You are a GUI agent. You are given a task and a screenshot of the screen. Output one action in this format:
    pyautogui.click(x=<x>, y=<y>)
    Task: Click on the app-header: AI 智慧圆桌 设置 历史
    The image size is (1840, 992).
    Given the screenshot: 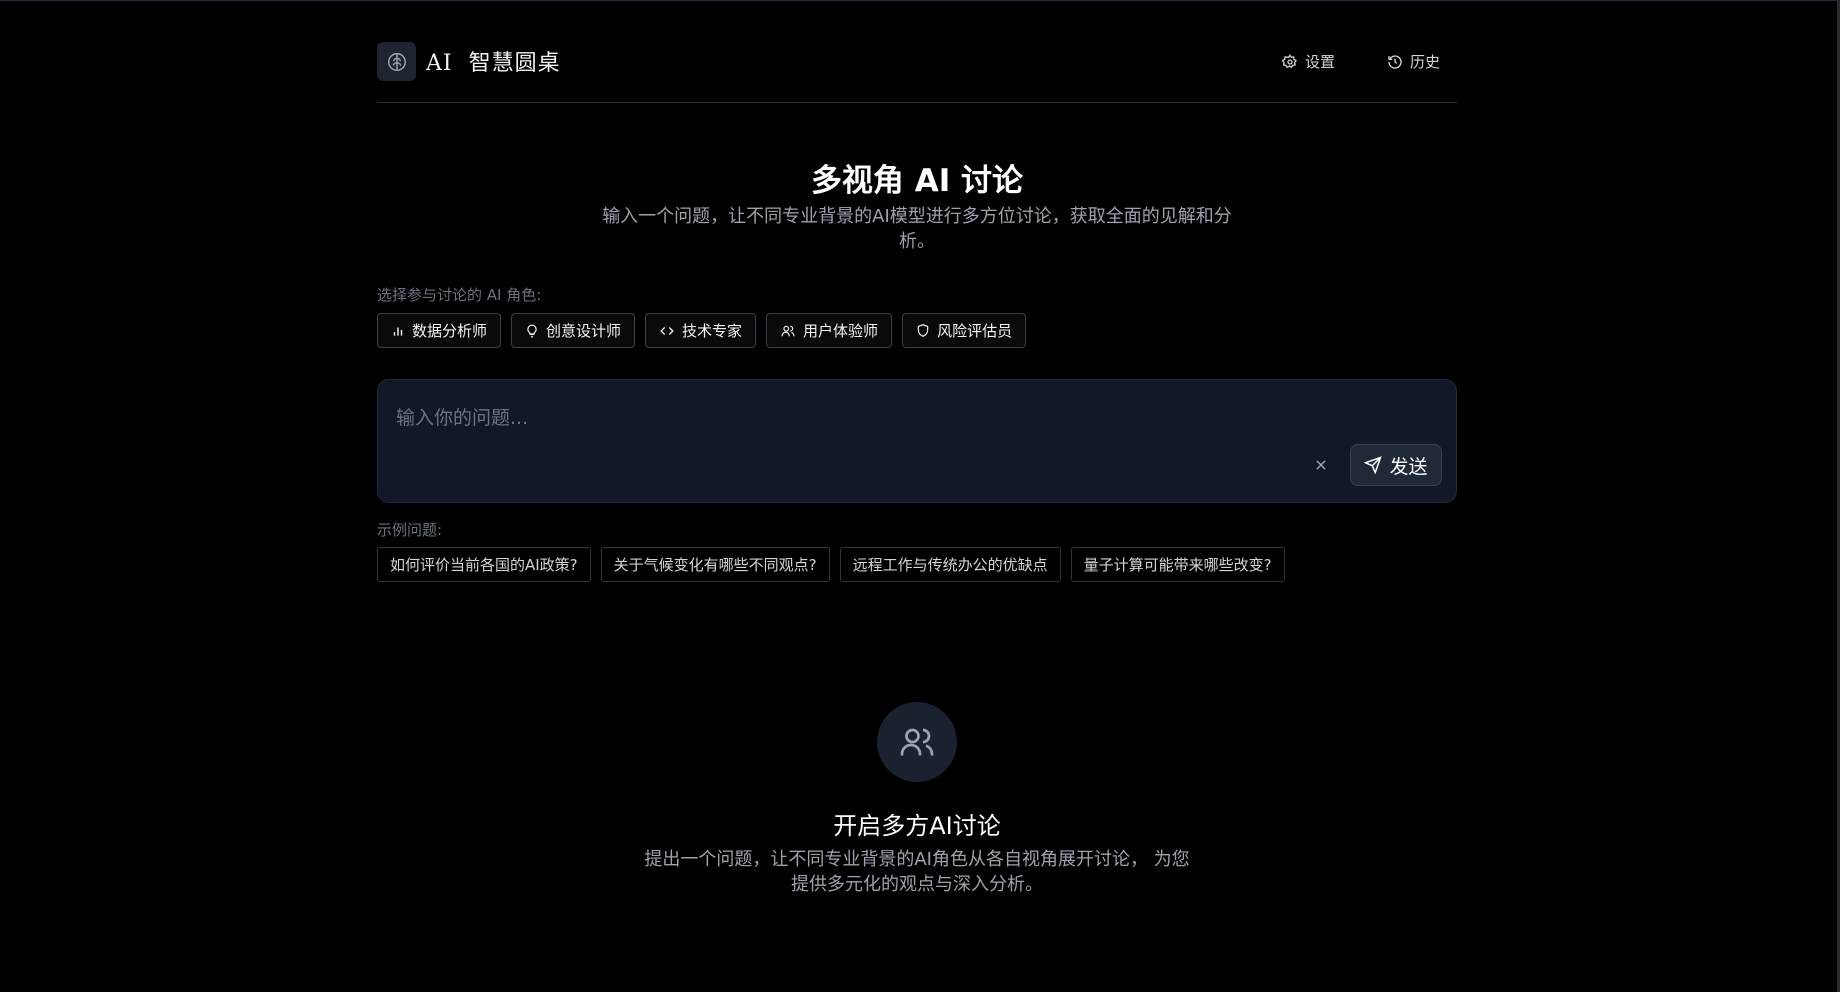 What is the action you would take?
    pyautogui.click(x=917, y=52)
    